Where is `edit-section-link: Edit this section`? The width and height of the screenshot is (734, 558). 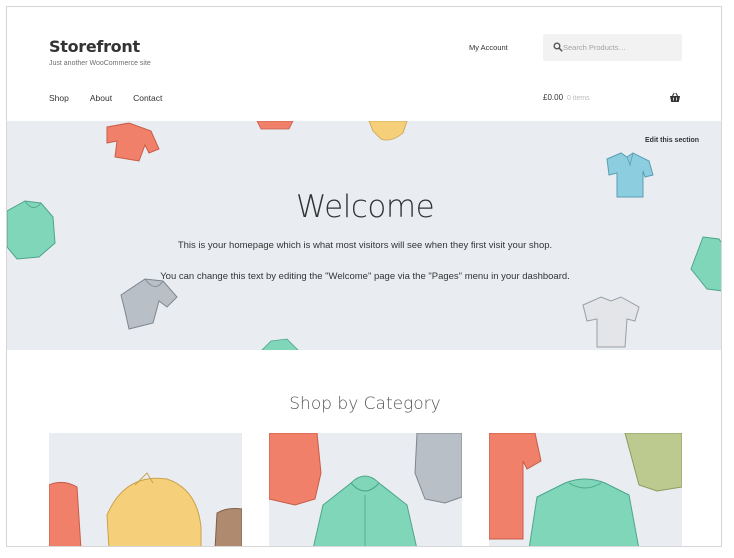
edit-section-link: Edit this section is located at coordinates (672, 140).